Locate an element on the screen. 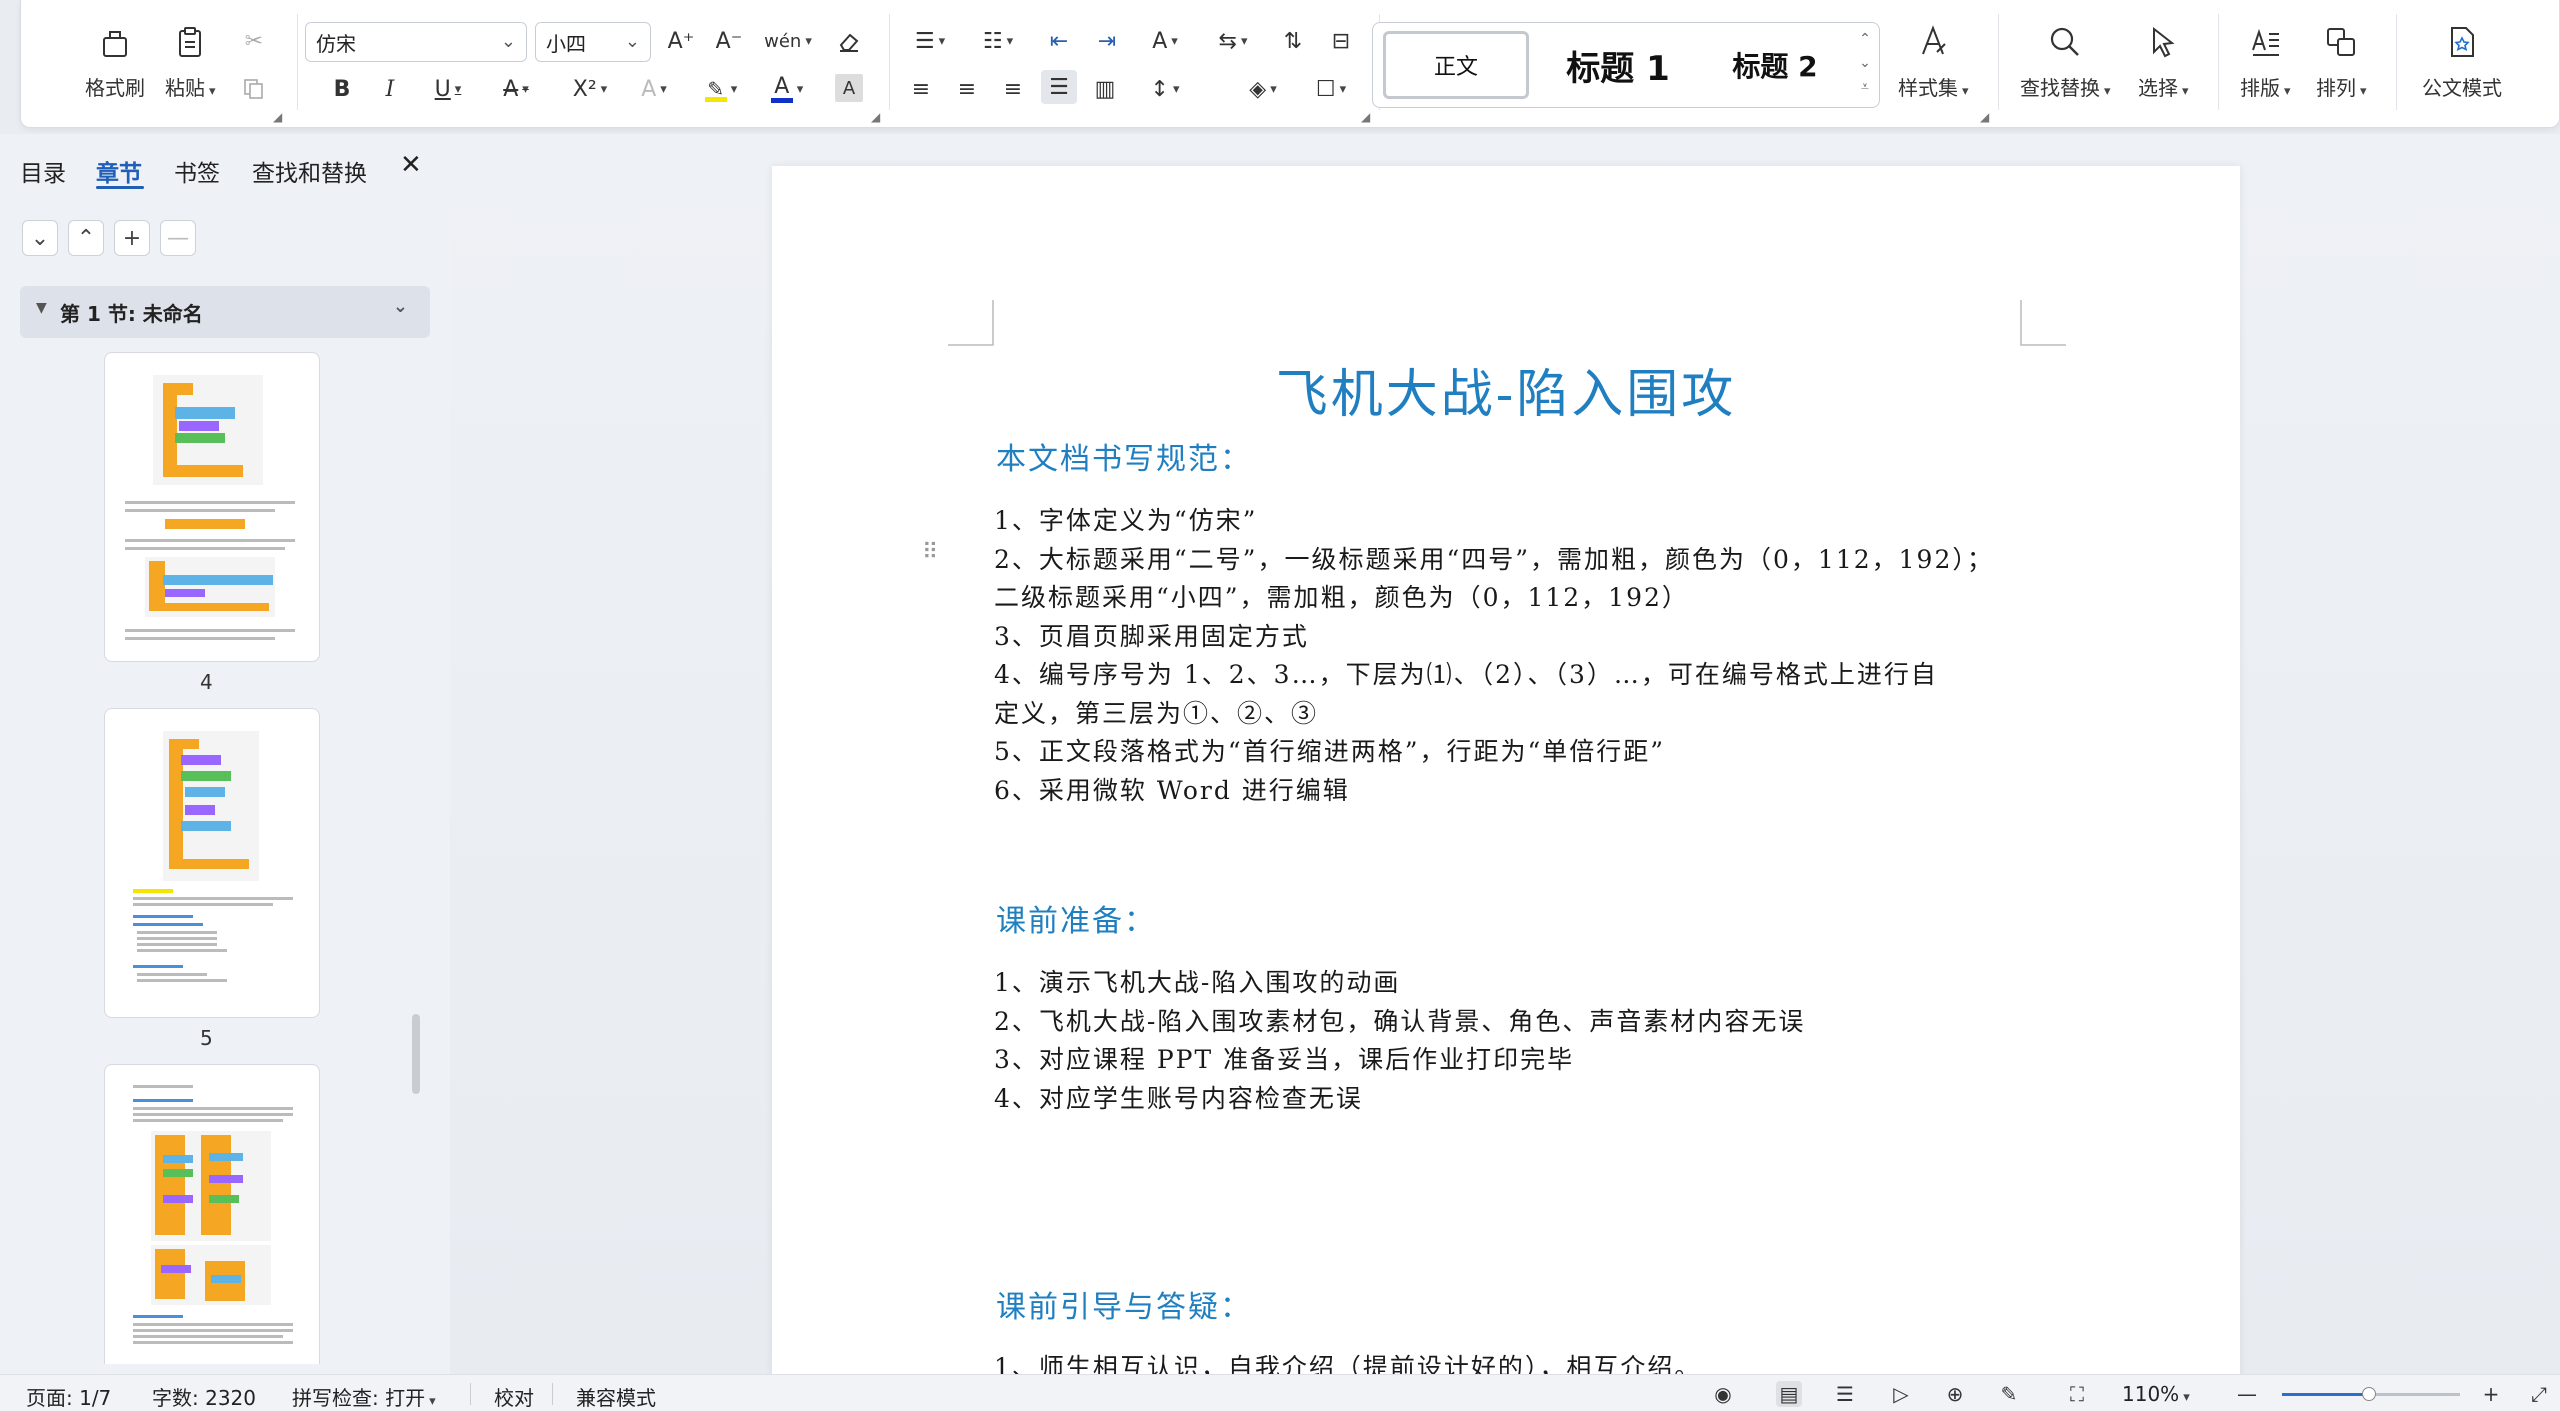 This screenshot has width=2560, height=1411. zoom-level: 110% ▾ is located at coordinates (2156, 1394).